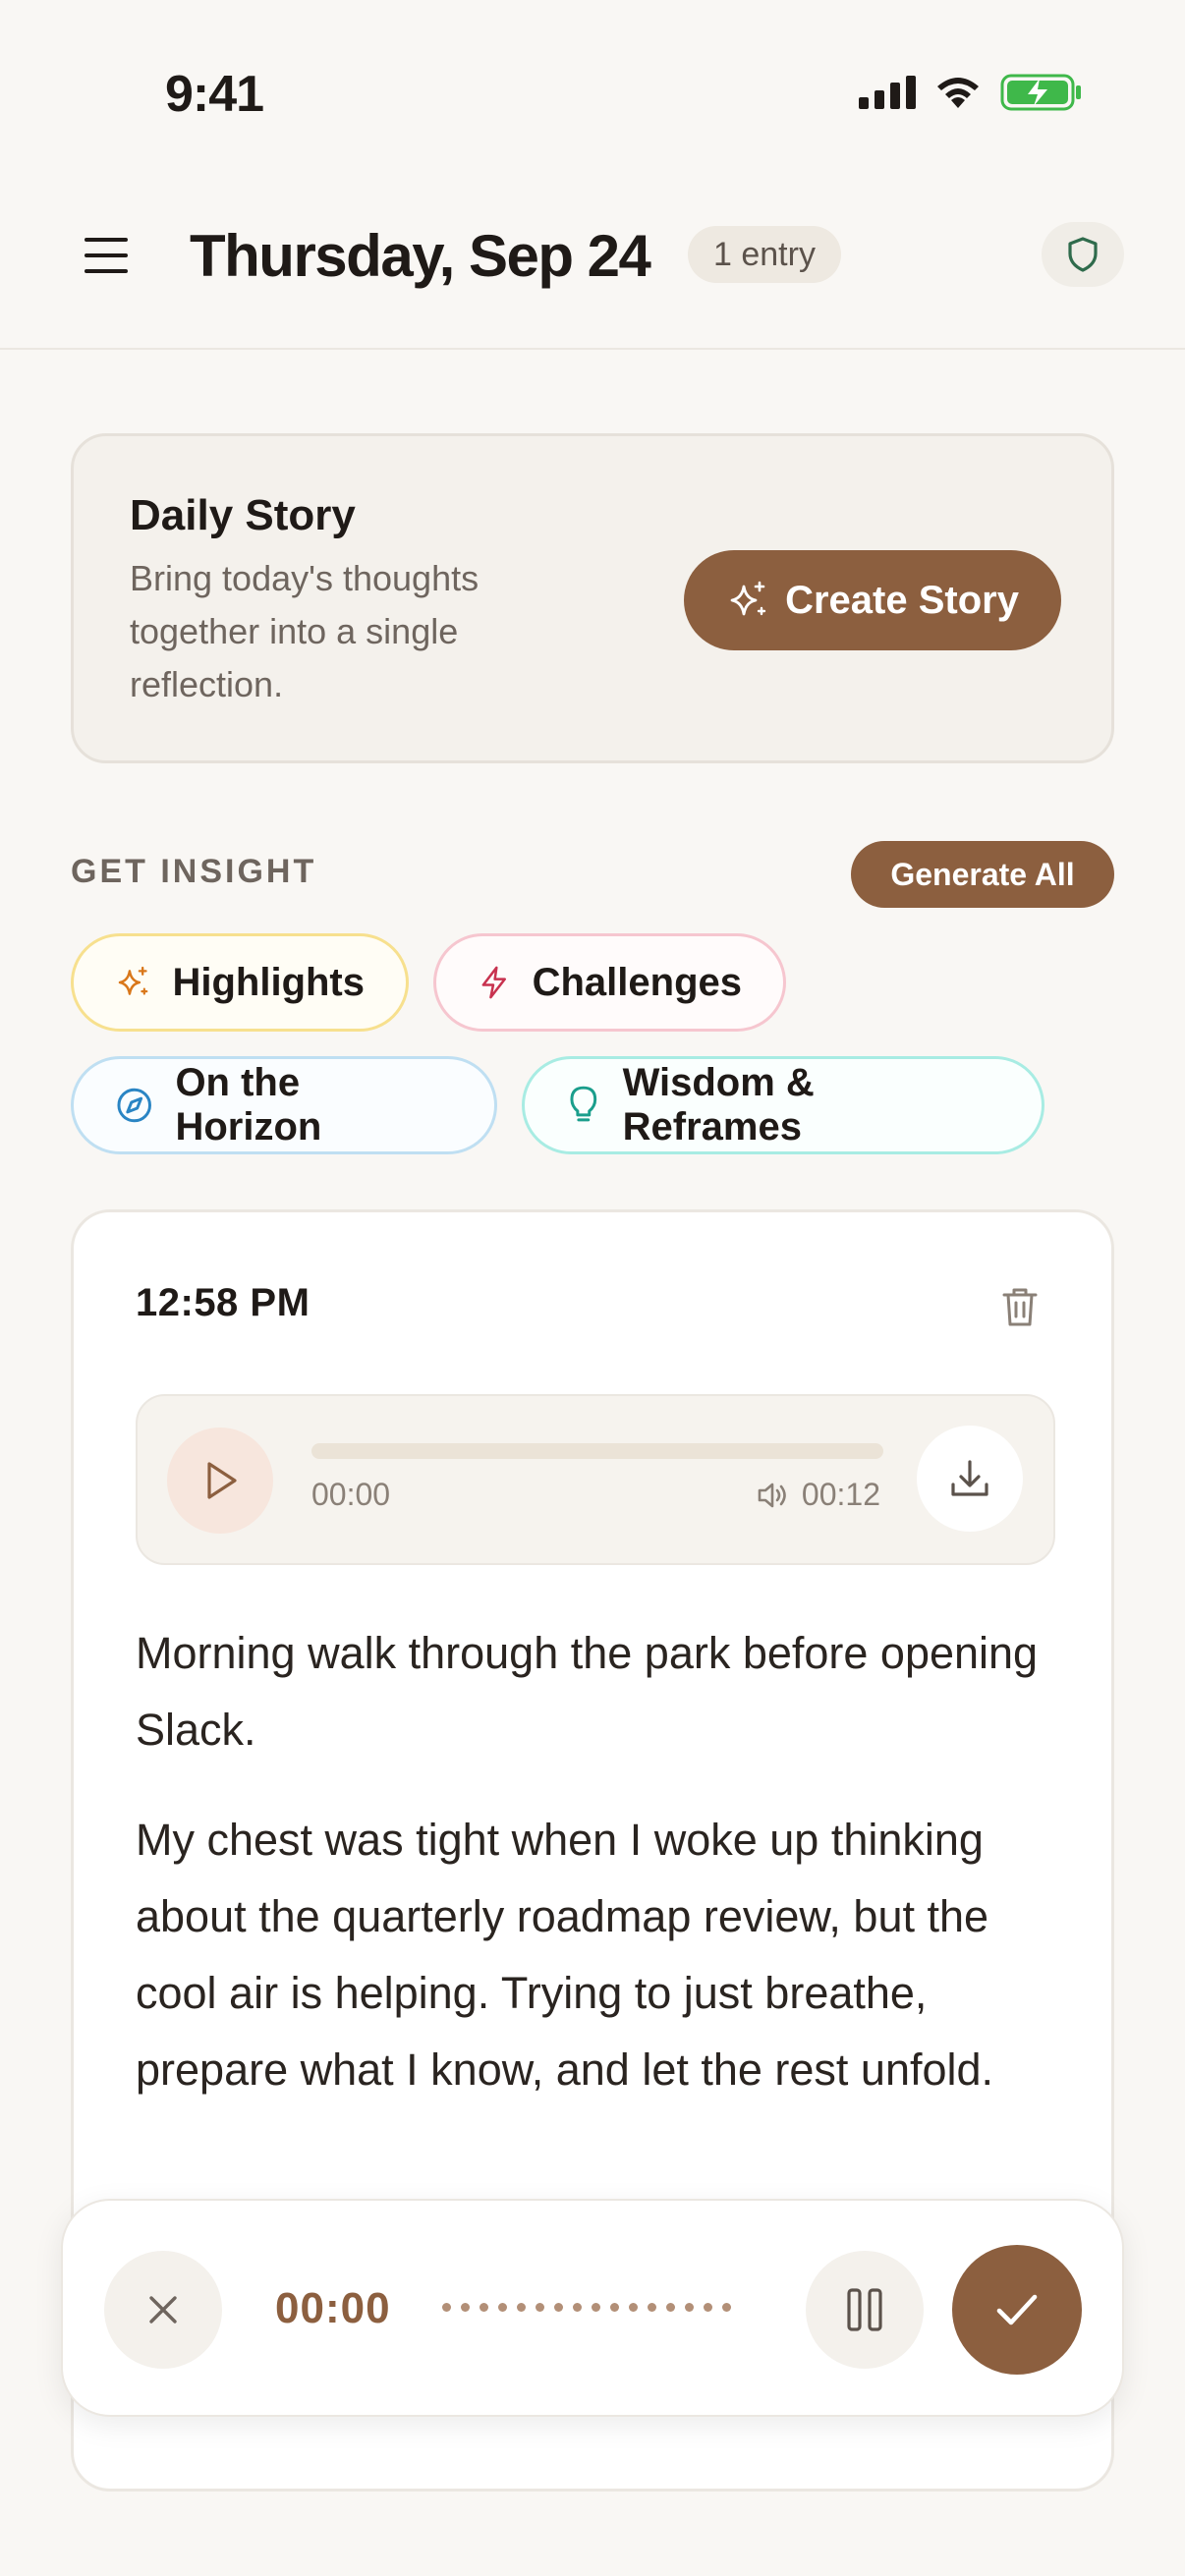 The width and height of the screenshot is (1185, 2576). What do you see at coordinates (215, 94) in the screenshot?
I see `status-time: 9:41` at bounding box center [215, 94].